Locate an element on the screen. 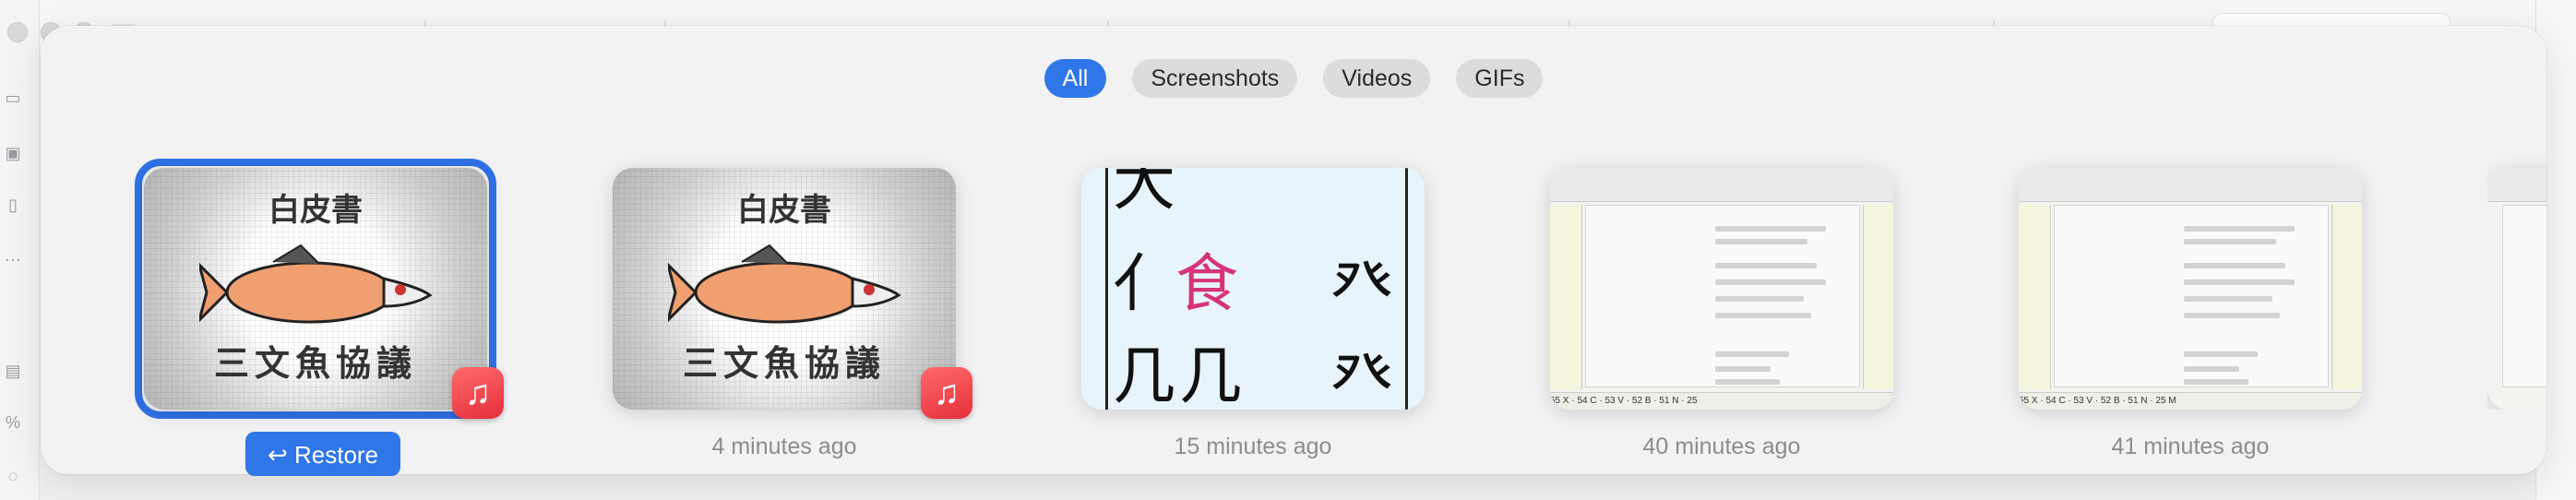 The image size is (2576, 500). background-sidebar: ▭ ▣ ▯ ⋯ ▤ % ◌ is located at coordinates (20, 250).